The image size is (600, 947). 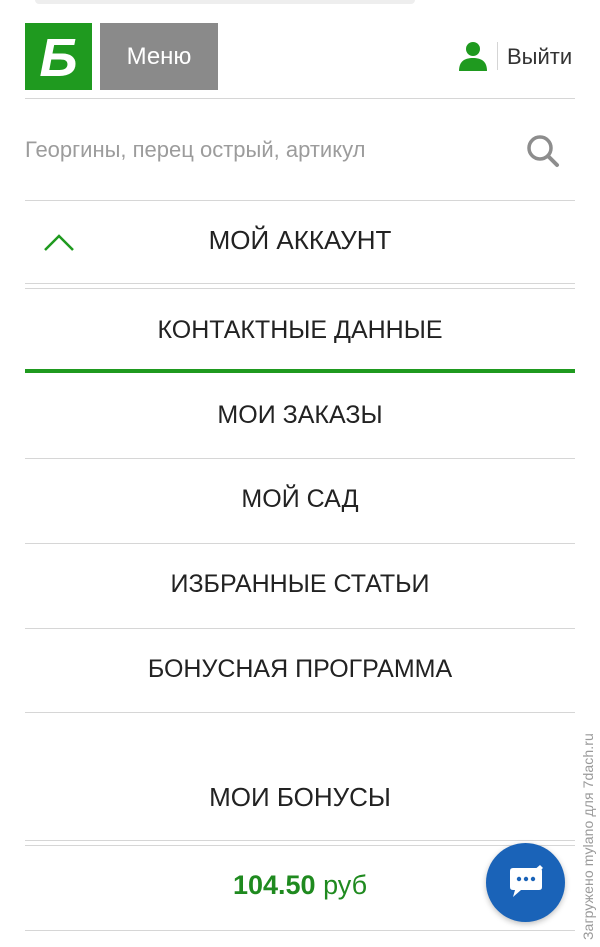 I want to click on menu-button: Меню, so click(x=159, y=56).